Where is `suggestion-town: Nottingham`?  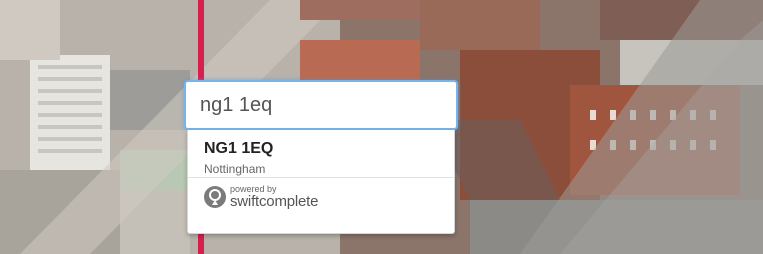 suggestion-town: Nottingham is located at coordinates (235, 169).